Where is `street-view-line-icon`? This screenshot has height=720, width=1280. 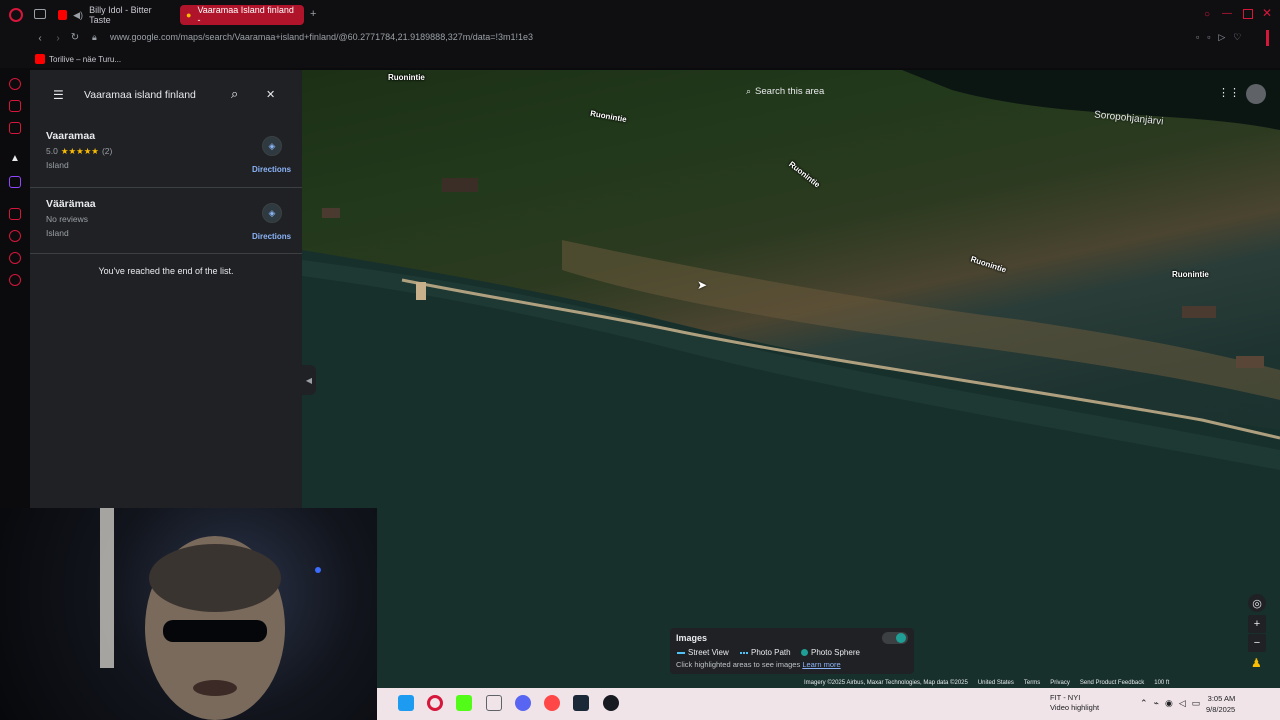 street-view-line-icon is located at coordinates (681, 652).